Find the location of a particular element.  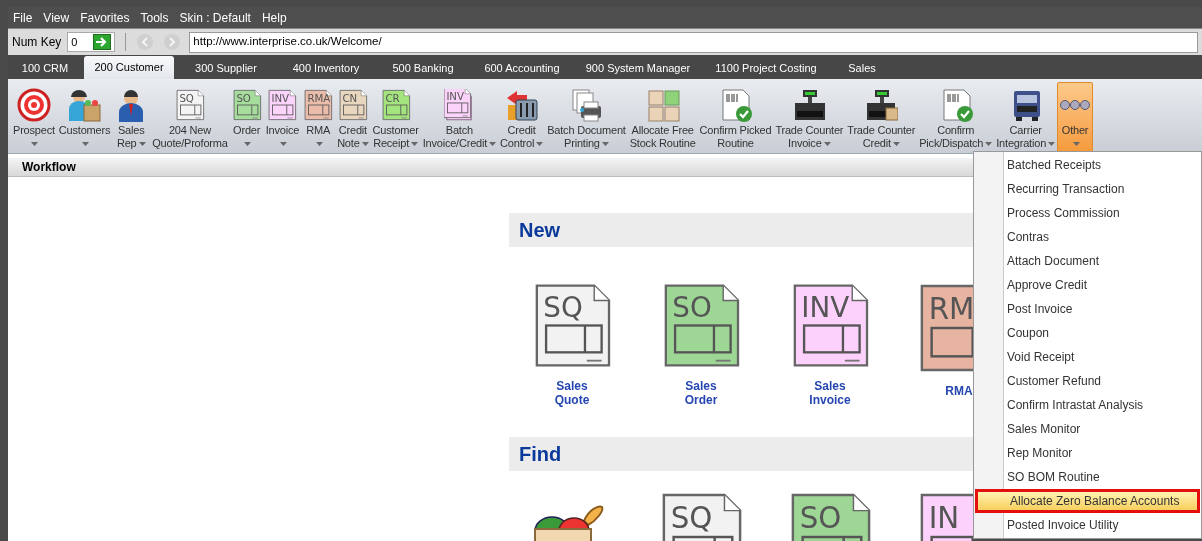

menu-item: Approve Credit is located at coordinates (1088, 285).